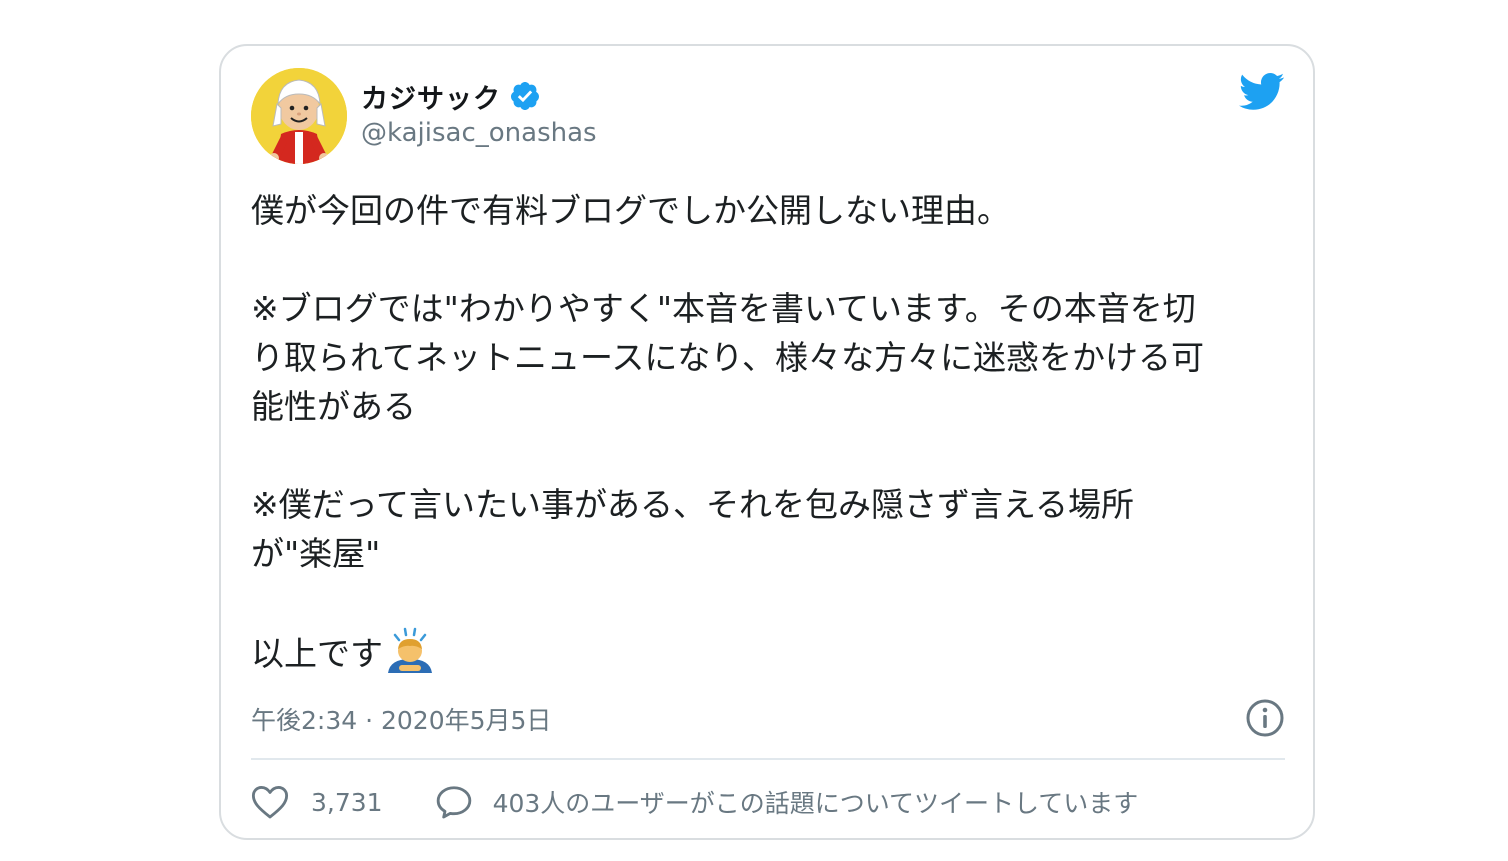 This screenshot has height=861, width=1508. Describe the element at coordinates (401, 719) in the screenshot. I see `tweet-timestamp: 午後2:34 · 2020年5月5日` at that location.